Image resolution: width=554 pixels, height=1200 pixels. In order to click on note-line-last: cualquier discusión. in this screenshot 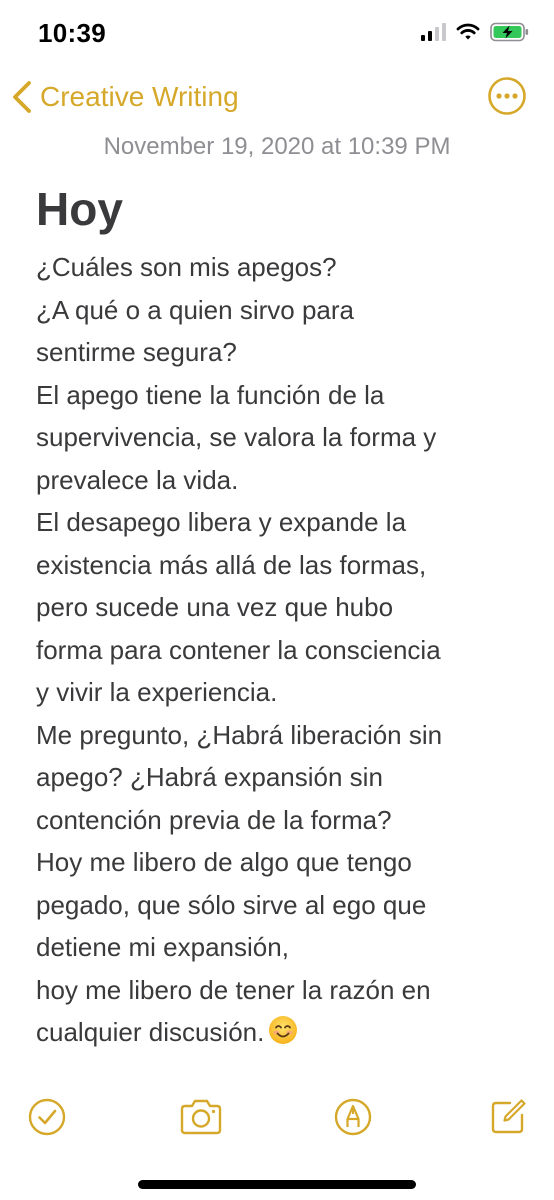, I will do `click(286, 1032)`.